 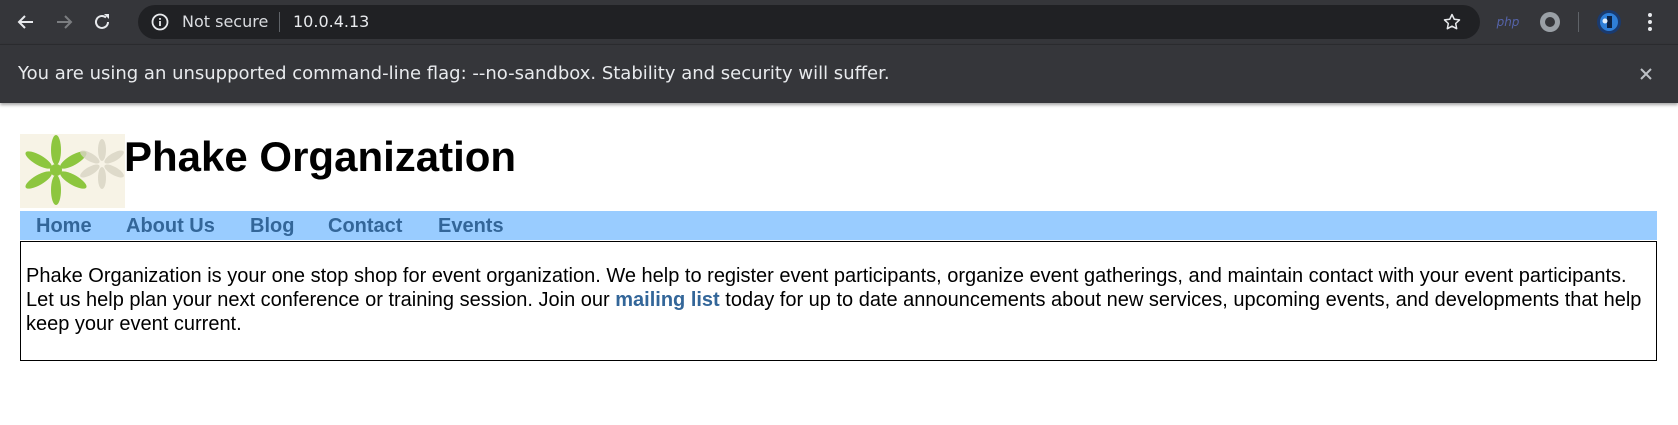 I want to click on star-icon, so click(x=1452, y=22).